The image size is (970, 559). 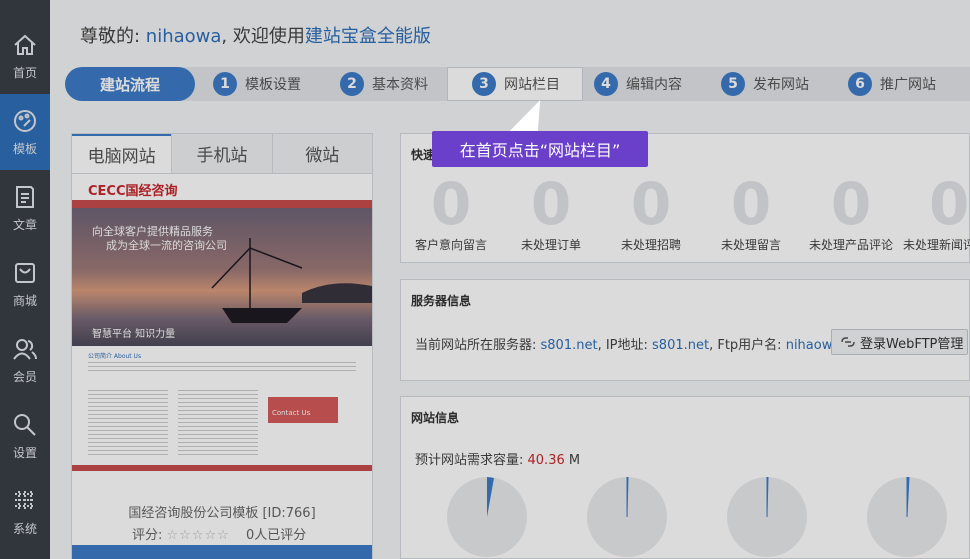 I want to click on step-number: 6, so click(x=860, y=84).